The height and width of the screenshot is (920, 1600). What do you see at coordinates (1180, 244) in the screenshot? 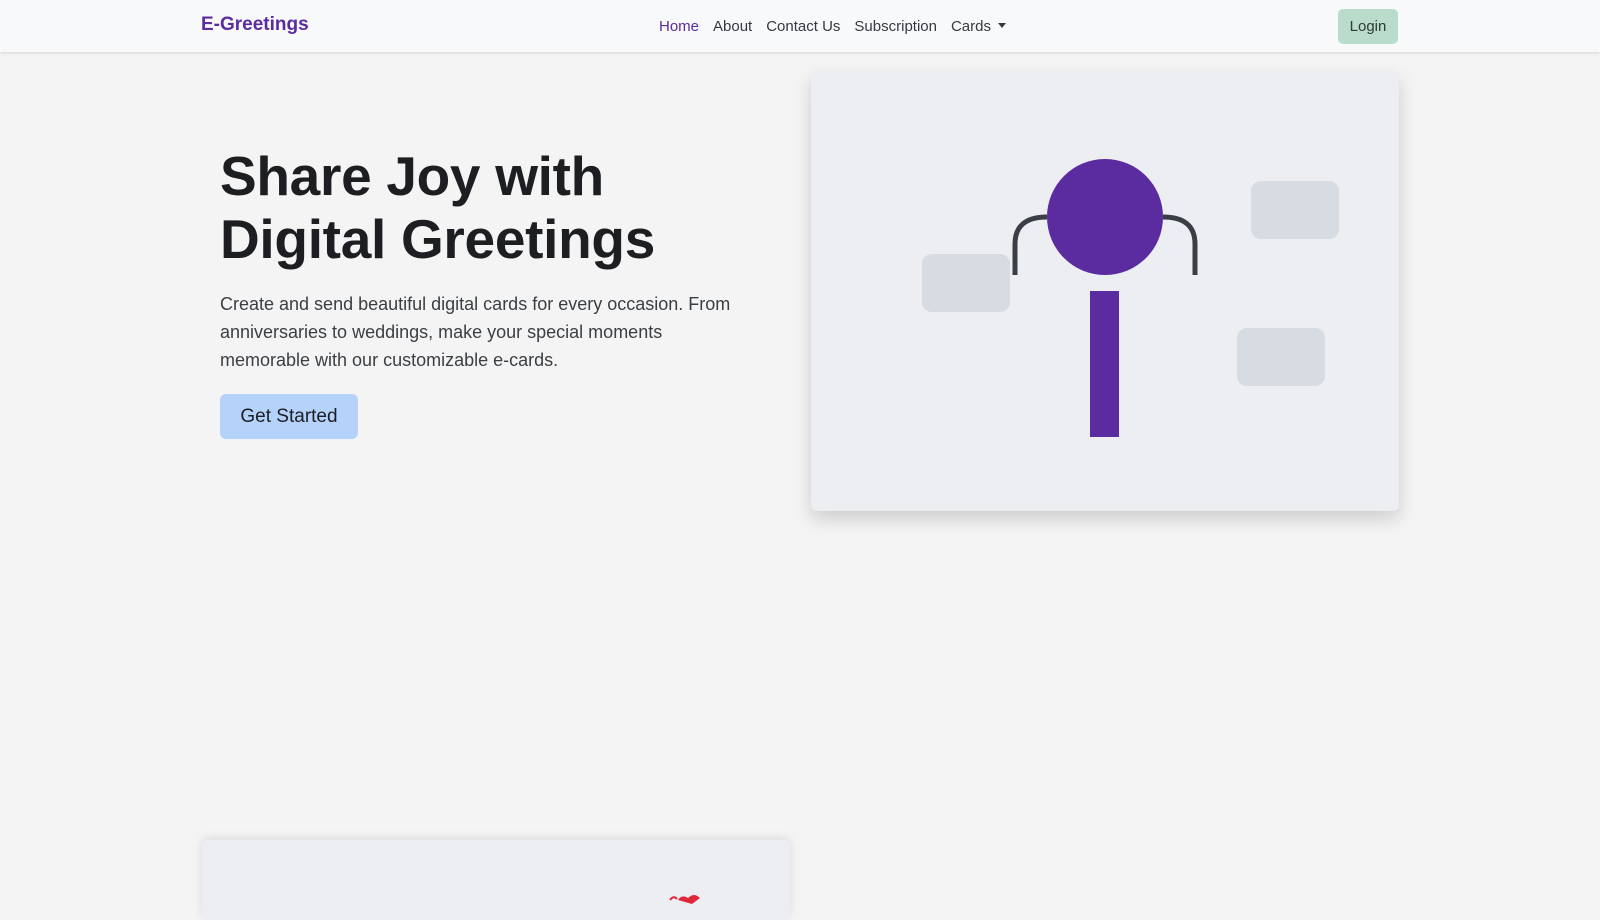
I see `right-arm-curve` at bounding box center [1180, 244].